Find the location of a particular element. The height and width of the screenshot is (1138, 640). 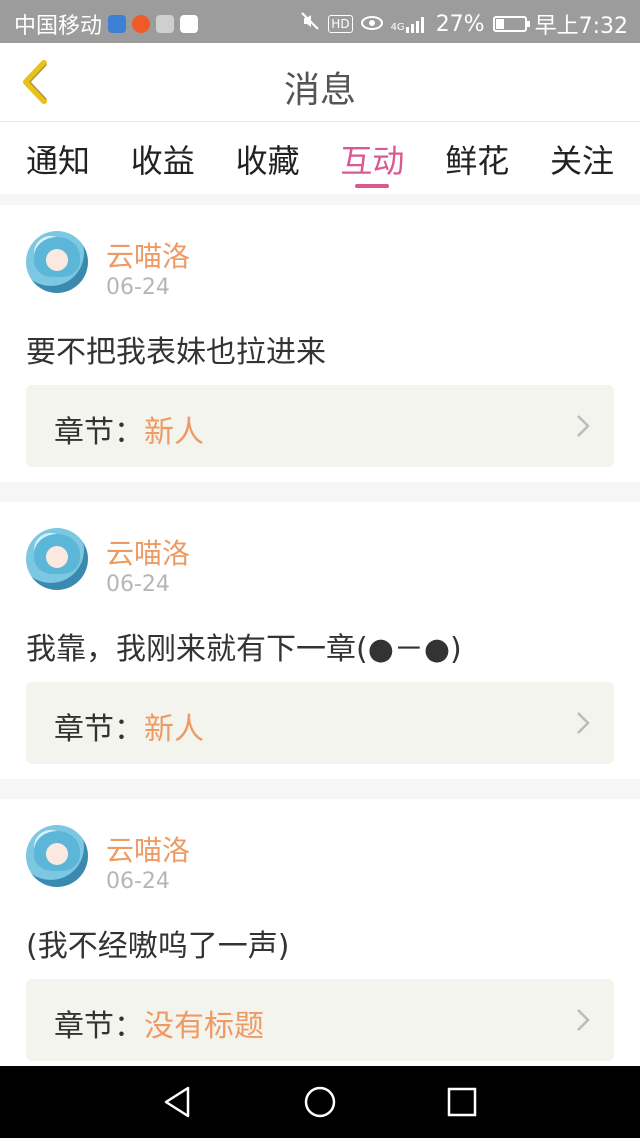

hd-badge: HD is located at coordinates (340, 24).